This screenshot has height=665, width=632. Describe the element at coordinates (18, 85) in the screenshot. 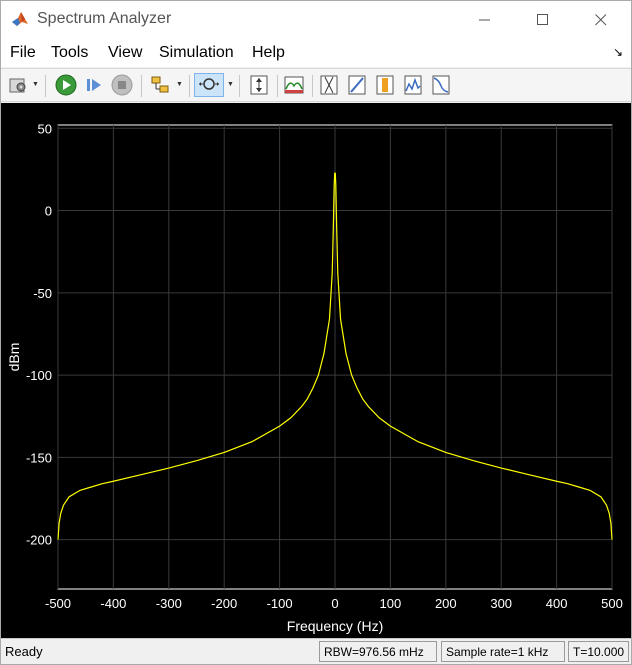

I see `settings-icon` at that location.